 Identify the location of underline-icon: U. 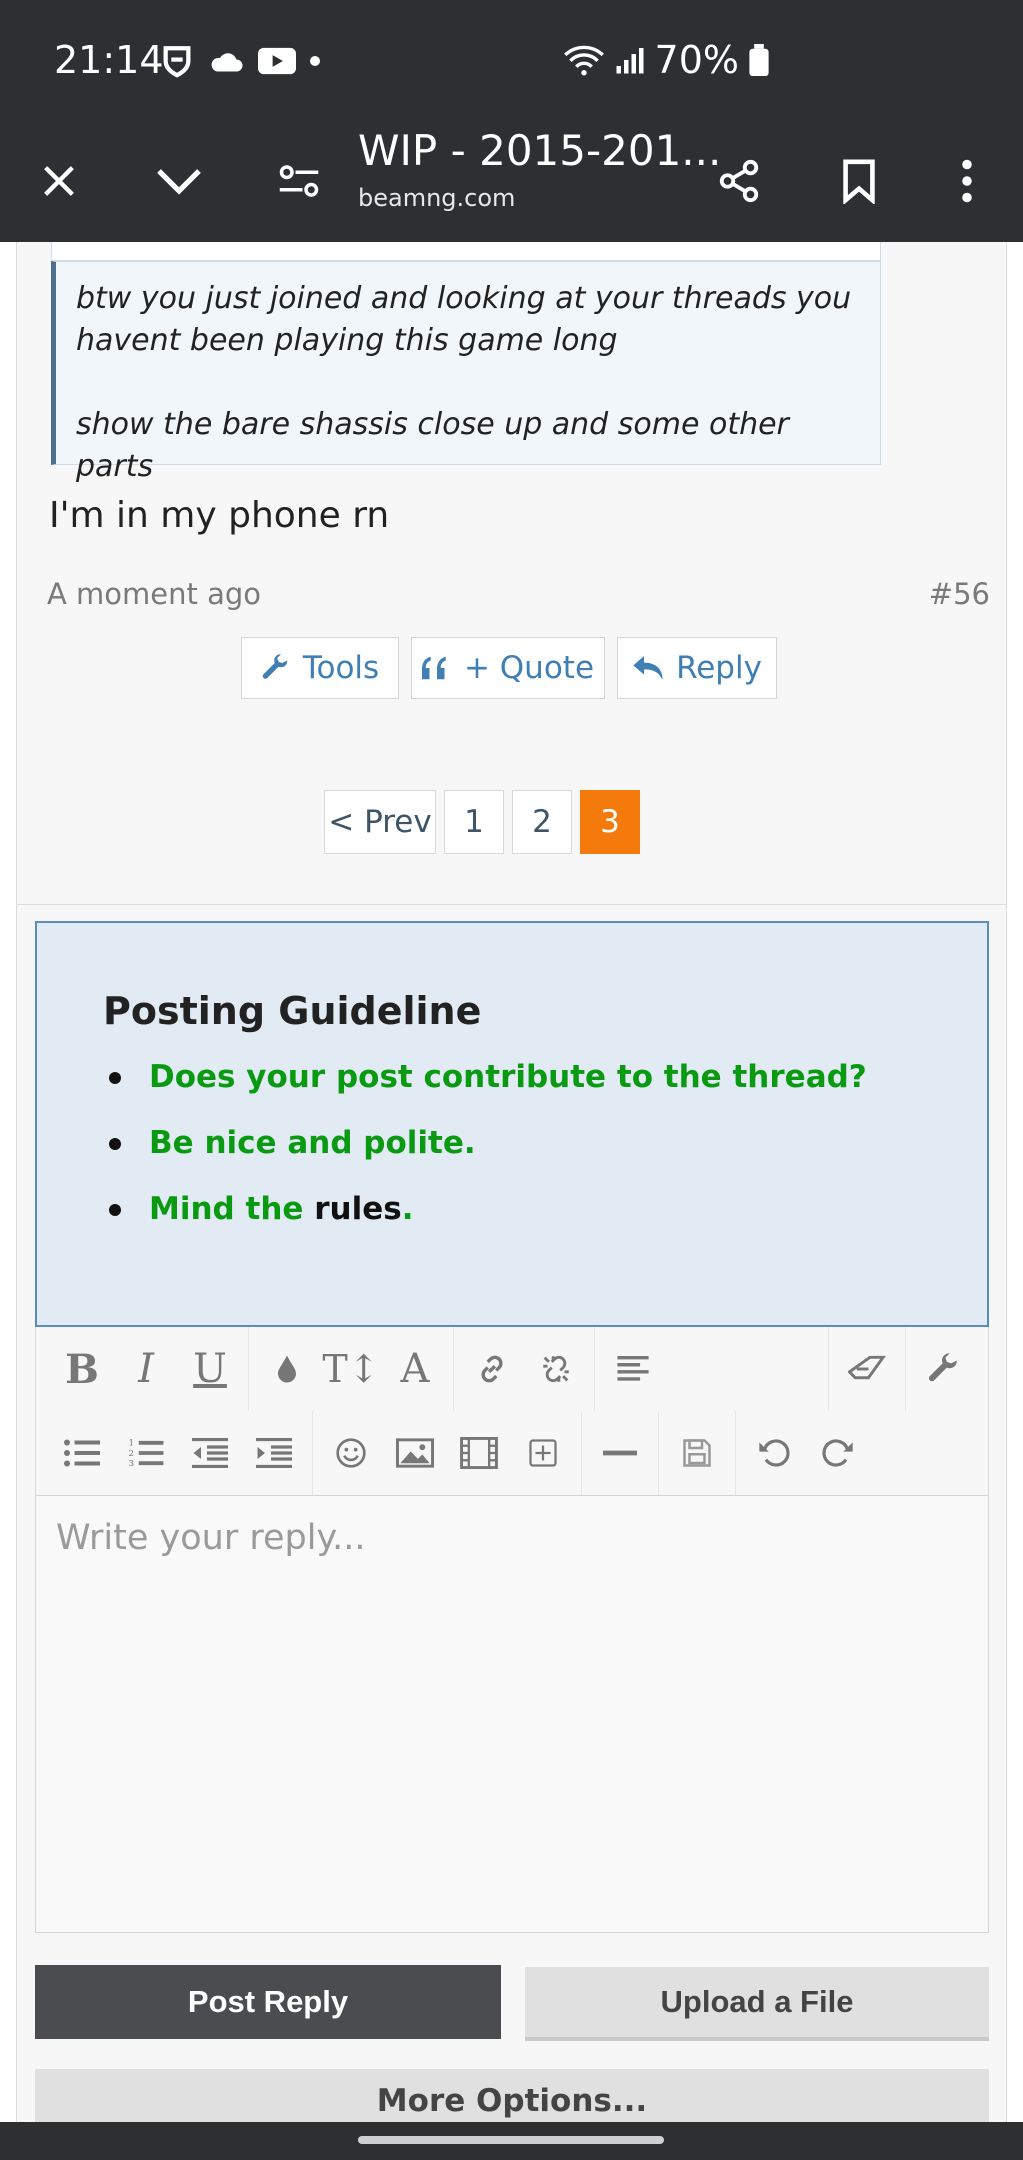
(210, 1369).